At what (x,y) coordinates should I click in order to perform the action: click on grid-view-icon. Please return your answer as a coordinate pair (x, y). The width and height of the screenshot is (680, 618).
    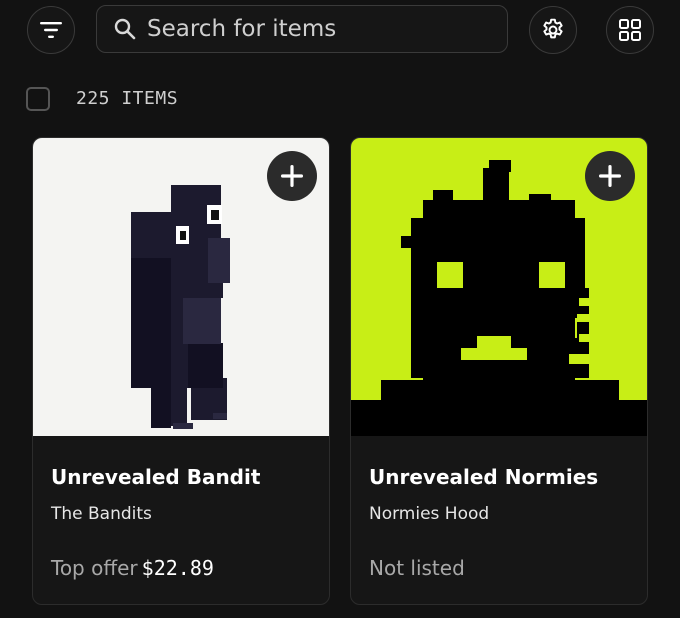
    Looking at the image, I should click on (630, 30).